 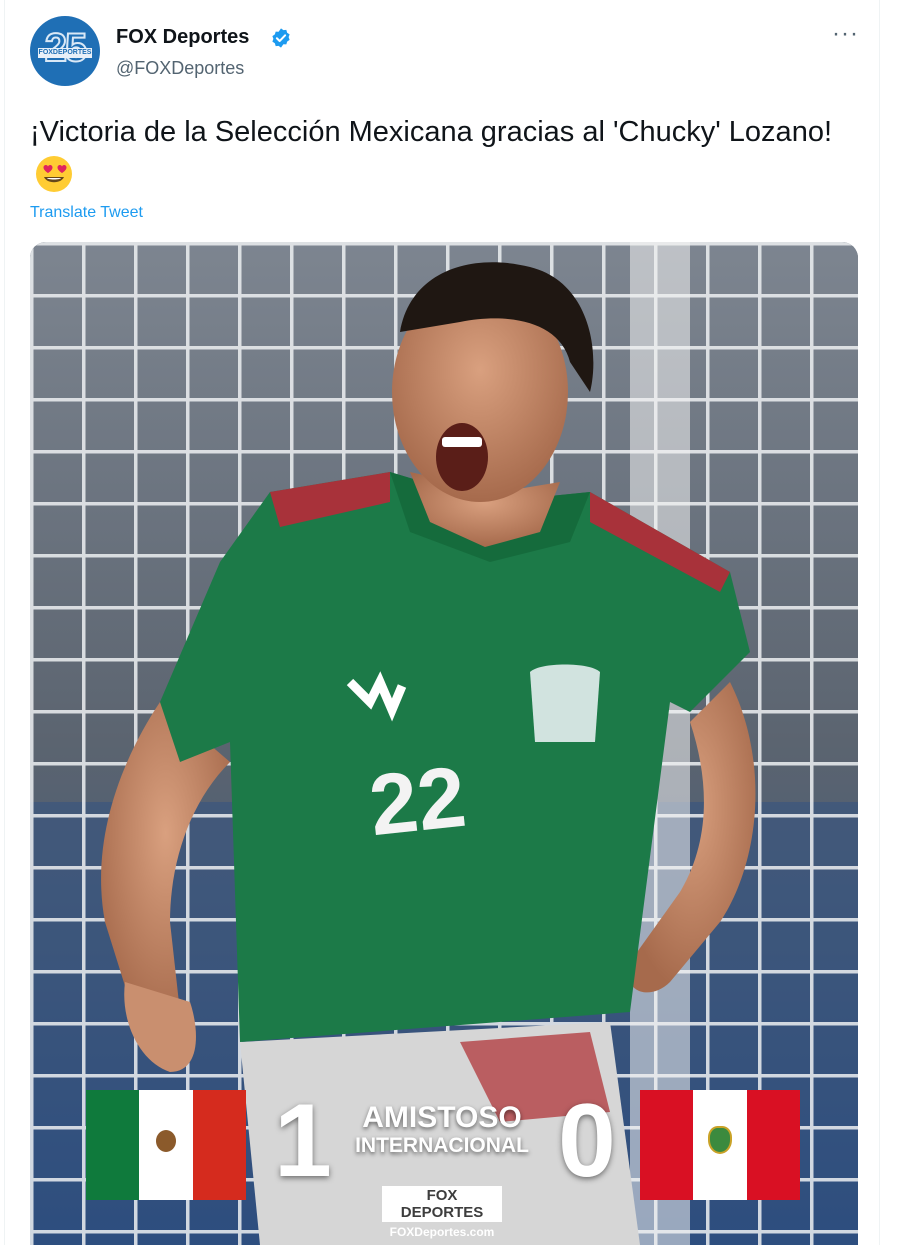 I want to click on away-score: 0, so click(x=587, y=1141).